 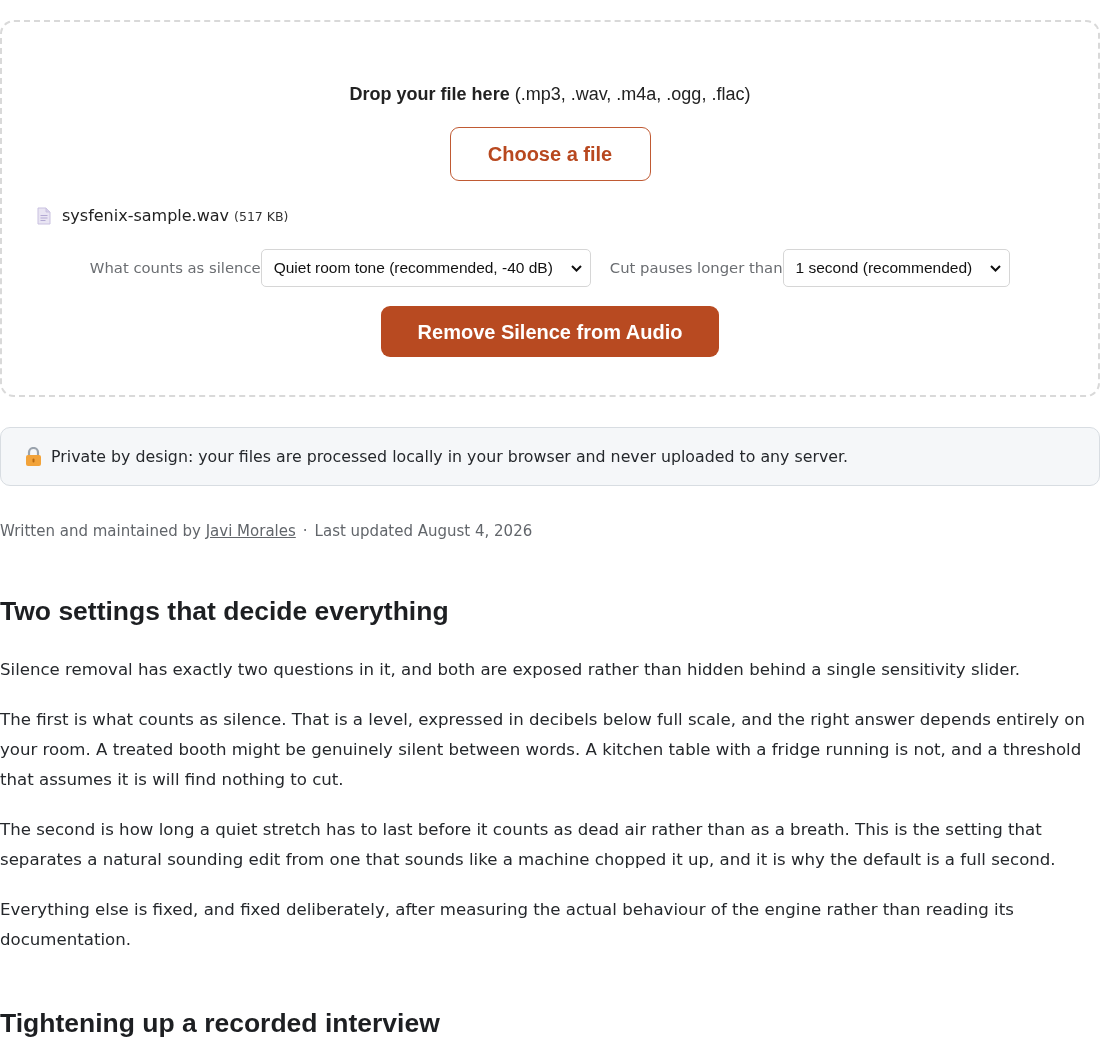 I want to click on drop-prompt: Drop your file here (.mp3, .wav, .m4a, .ogg, .flac), so click(x=550, y=94).